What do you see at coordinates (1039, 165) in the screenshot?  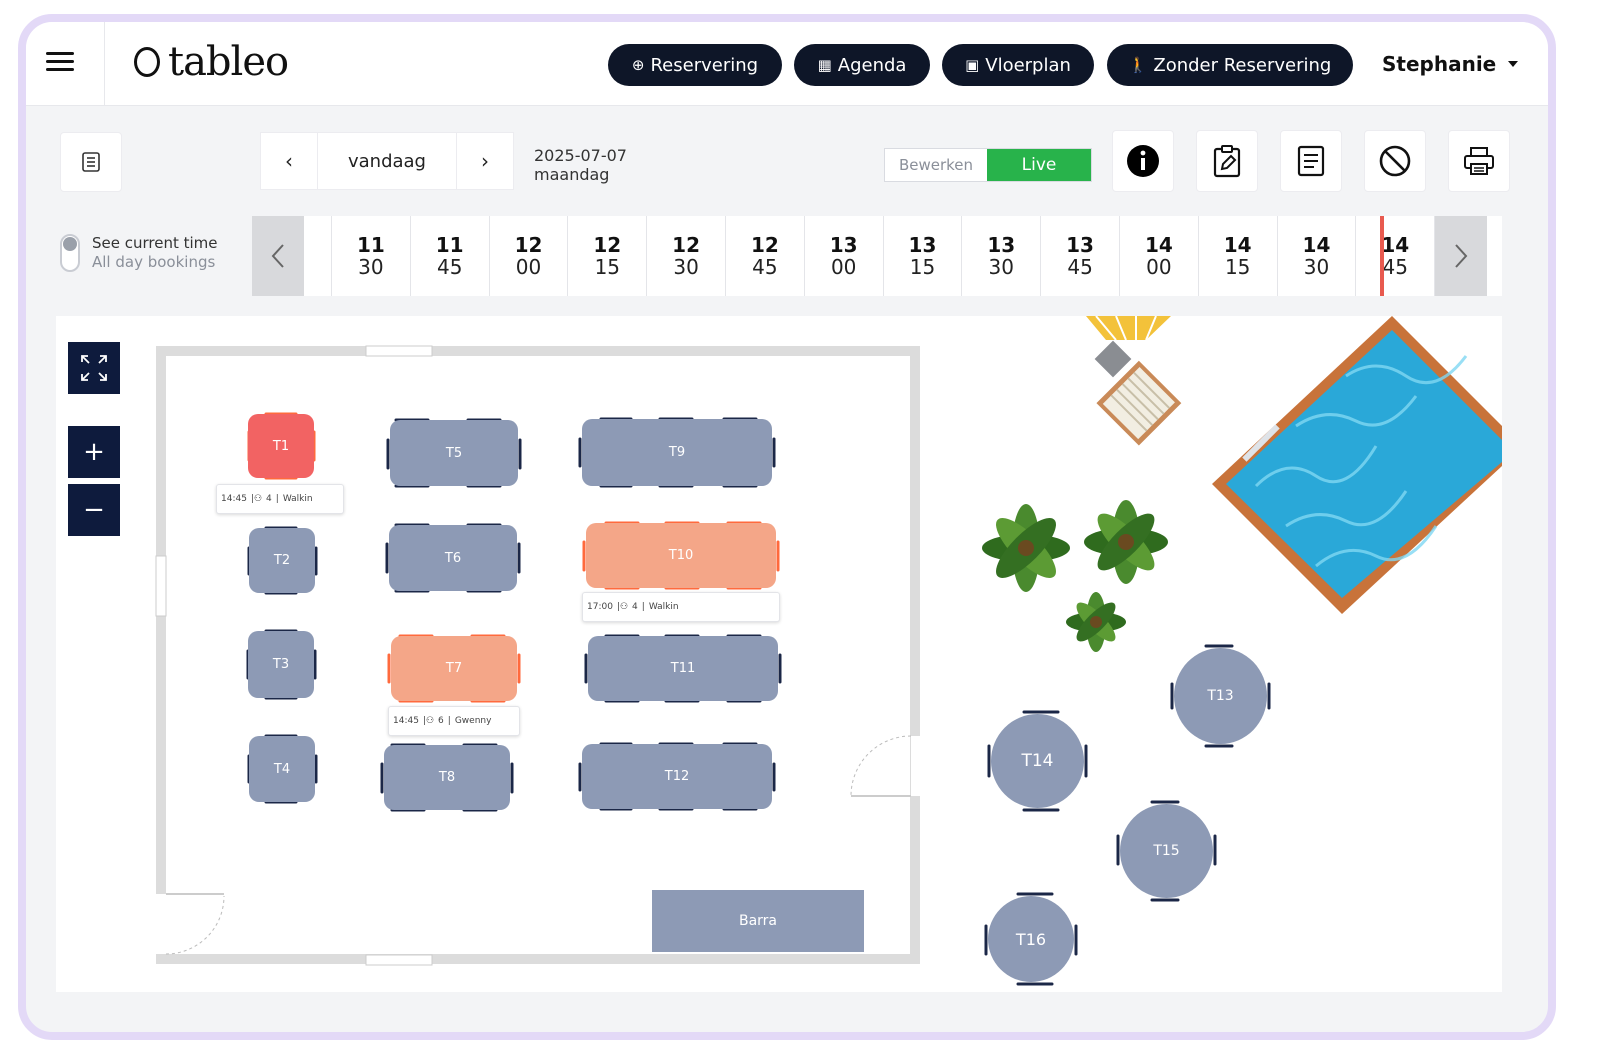 I see `live-button: Live` at bounding box center [1039, 165].